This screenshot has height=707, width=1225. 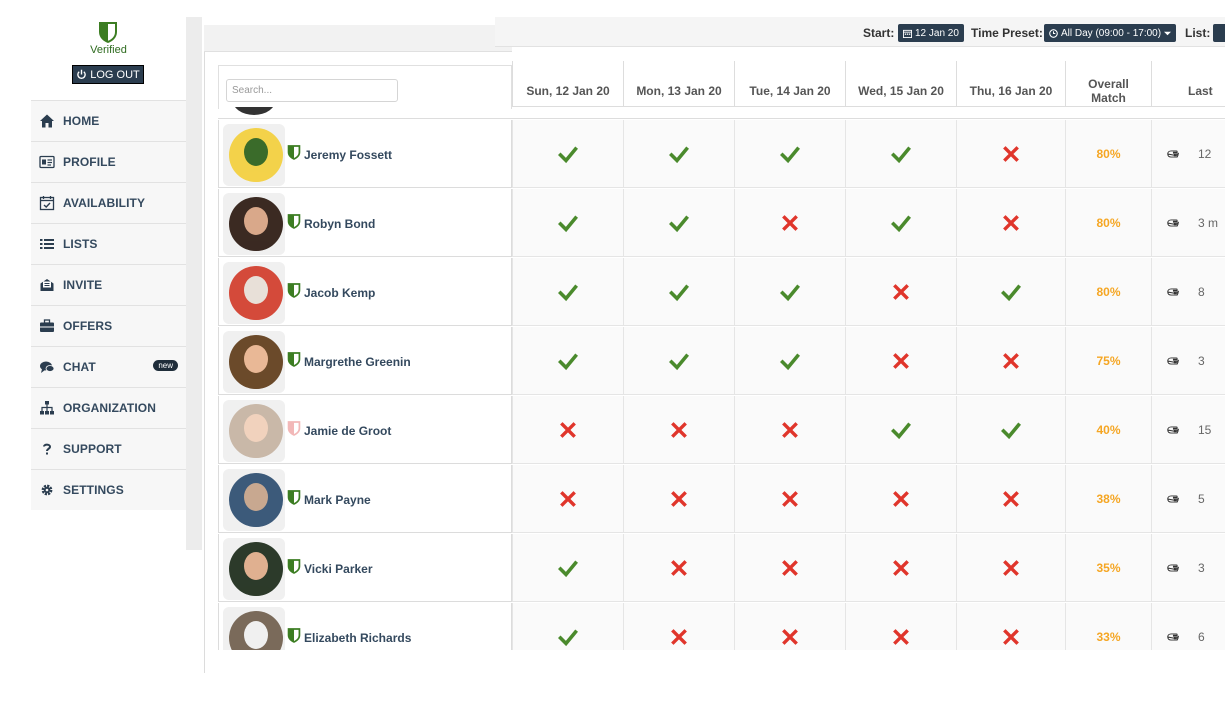 I want to click on new-badge: new, so click(x=165, y=365).